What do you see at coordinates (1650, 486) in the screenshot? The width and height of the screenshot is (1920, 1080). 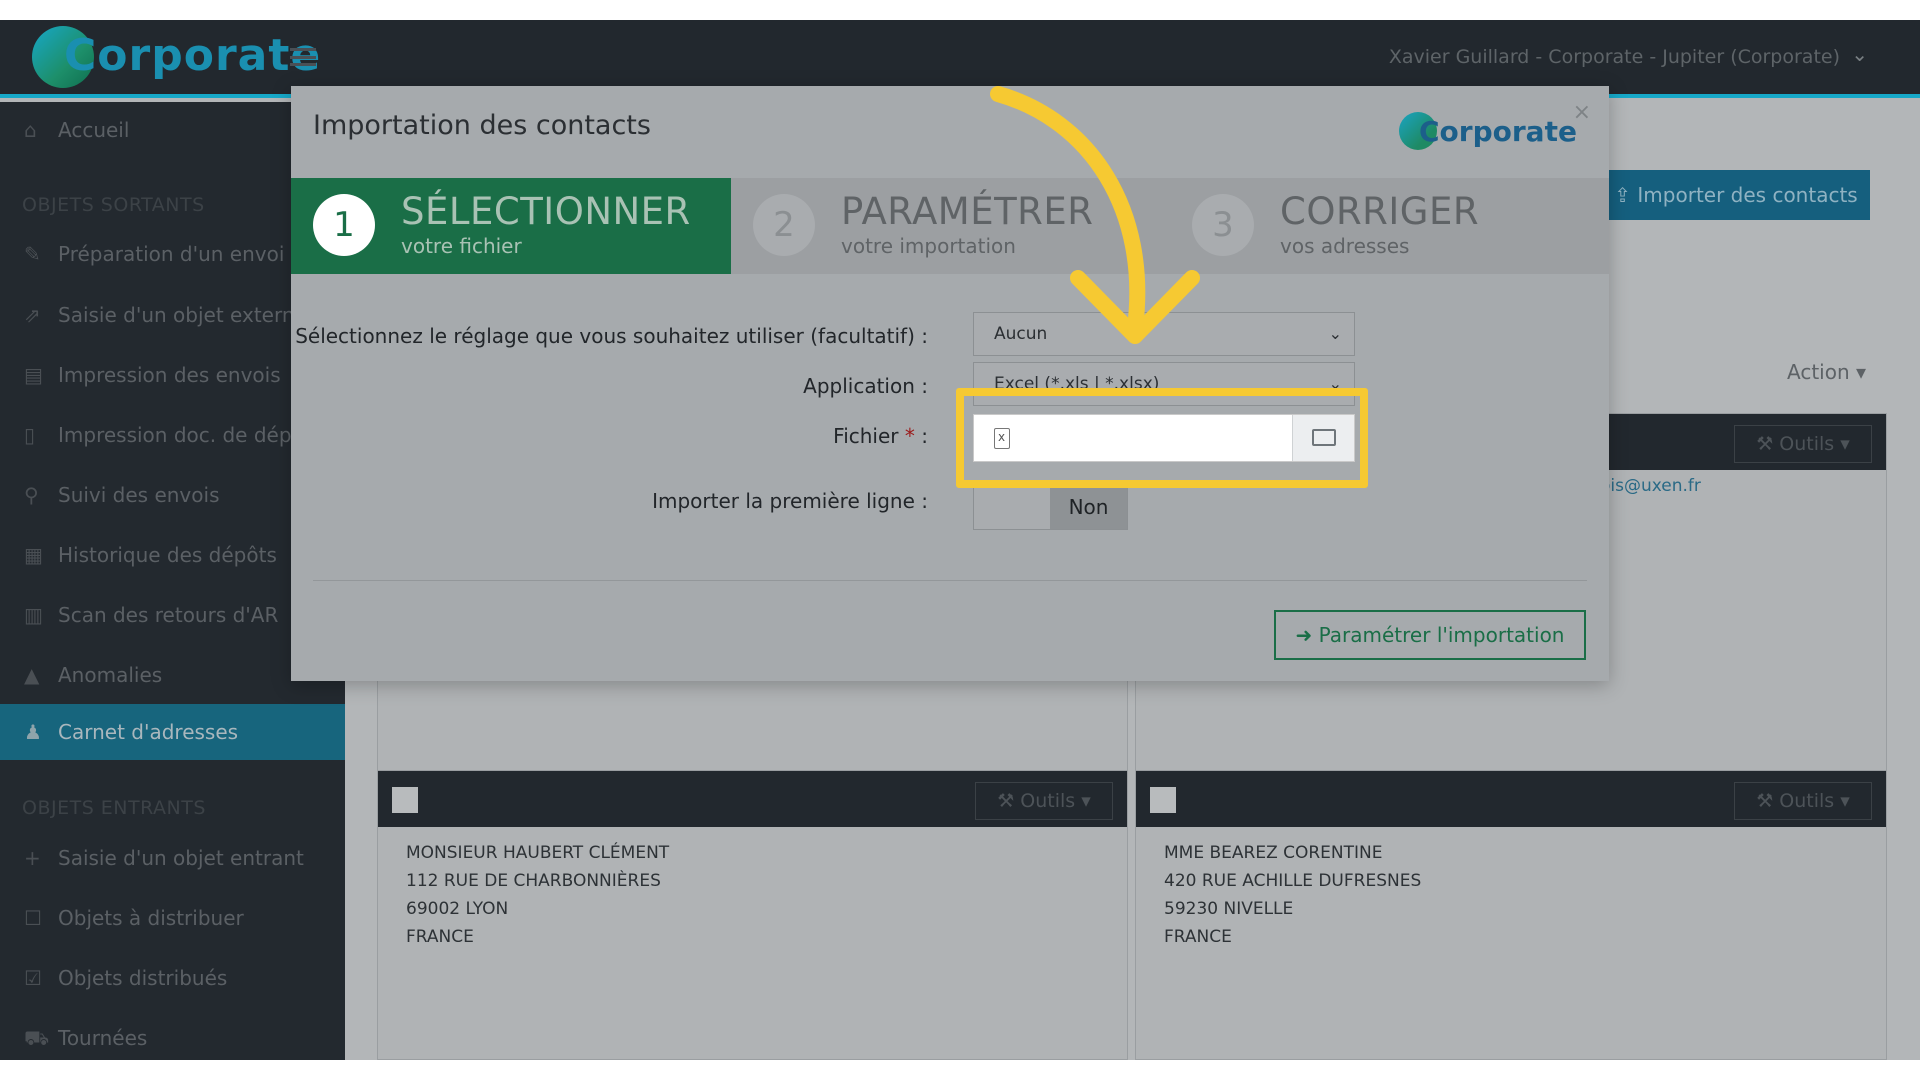 I see `contact-email: ois@uxen.fr` at bounding box center [1650, 486].